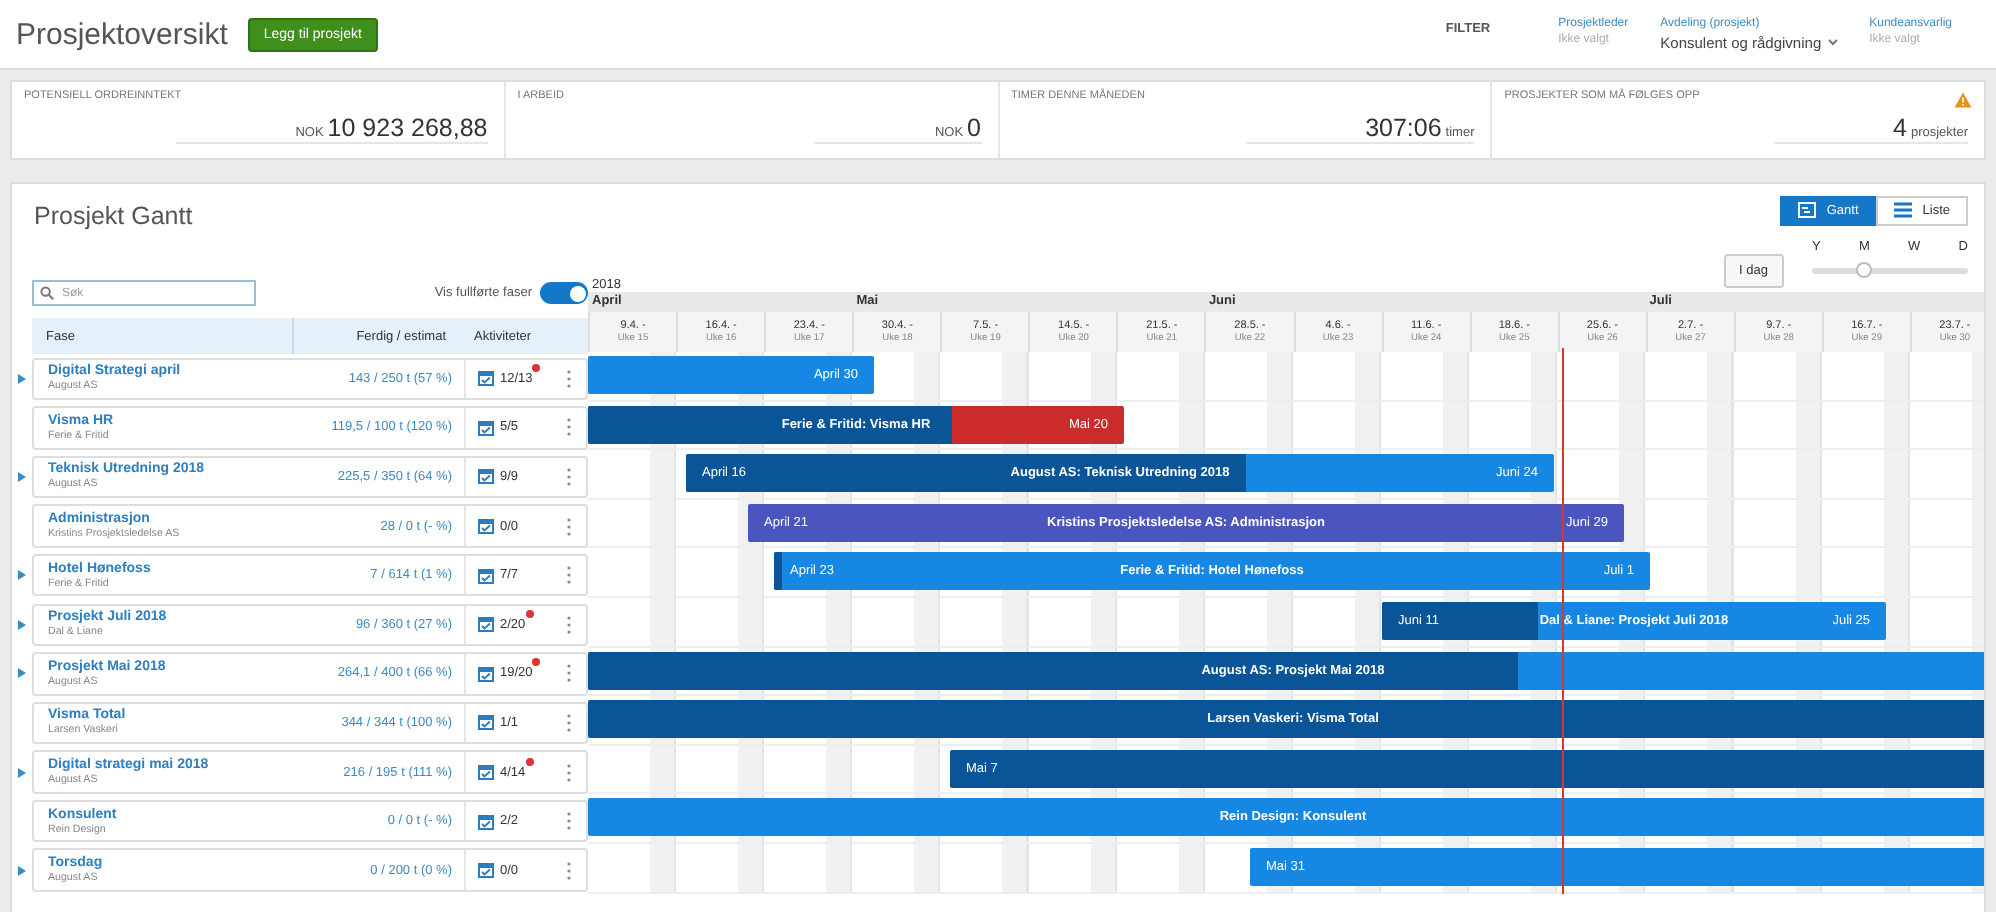 The height and width of the screenshot is (912, 1996). What do you see at coordinates (47, 293) in the screenshot?
I see `search-icon` at bounding box center [47, 293].